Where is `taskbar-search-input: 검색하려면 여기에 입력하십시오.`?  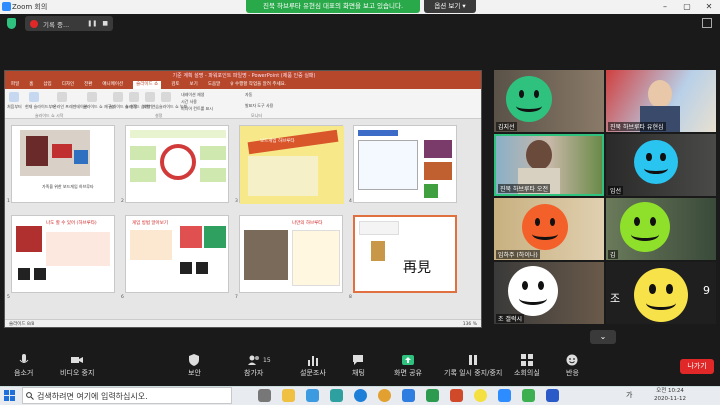 taskbar-search-input: 검색하려면 여기에 입력하십시오. is located at coordinates (127, 395).